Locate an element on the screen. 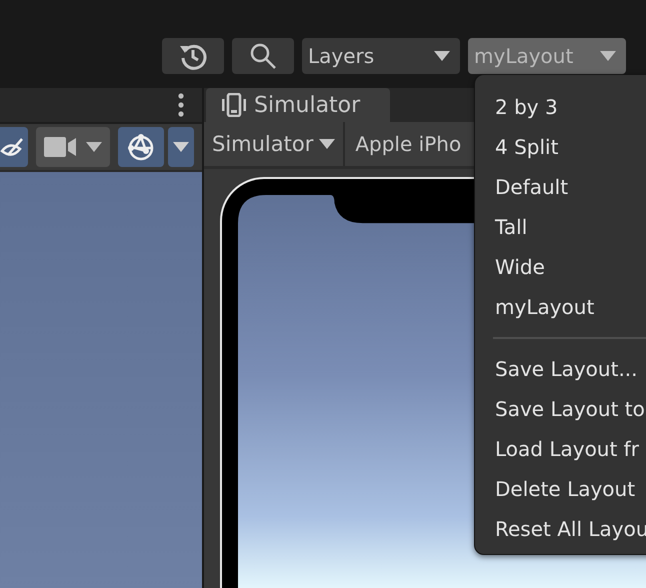 This screenshot has width=646, height=588. menu-item: myLayout is located at coordinates (560, 307).